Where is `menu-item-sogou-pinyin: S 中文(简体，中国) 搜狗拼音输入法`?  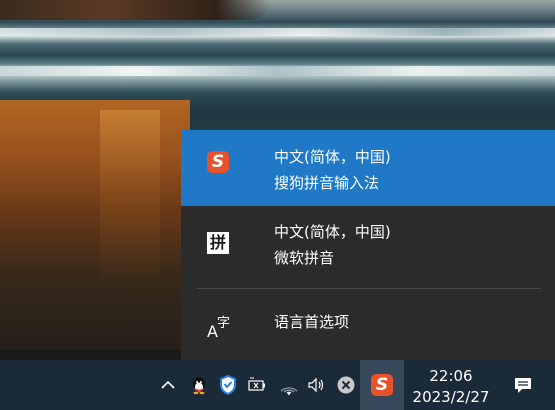 menu-item-sogou-pinyin: S 中文(简体，中国) 搜狗拼音输入法 is located at coordinates (368, 168).